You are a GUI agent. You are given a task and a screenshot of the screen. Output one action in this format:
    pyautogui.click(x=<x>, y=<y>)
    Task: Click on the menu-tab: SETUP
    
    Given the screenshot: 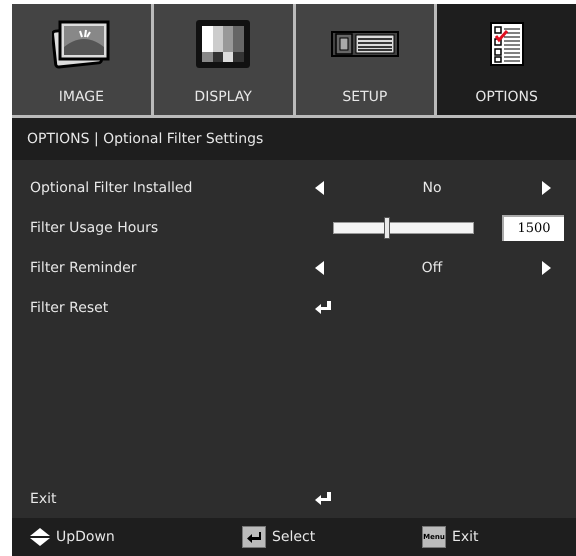 What is the action you would take?
    pyautogui.click(x=363, y=61)
    